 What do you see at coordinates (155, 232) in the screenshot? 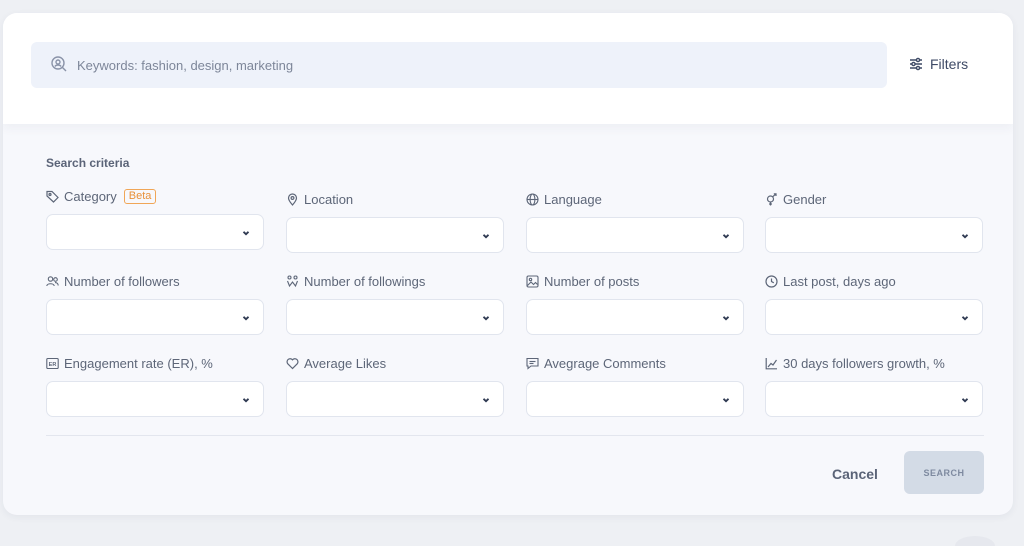
I see `category-select` at bounding box center [155, 232].